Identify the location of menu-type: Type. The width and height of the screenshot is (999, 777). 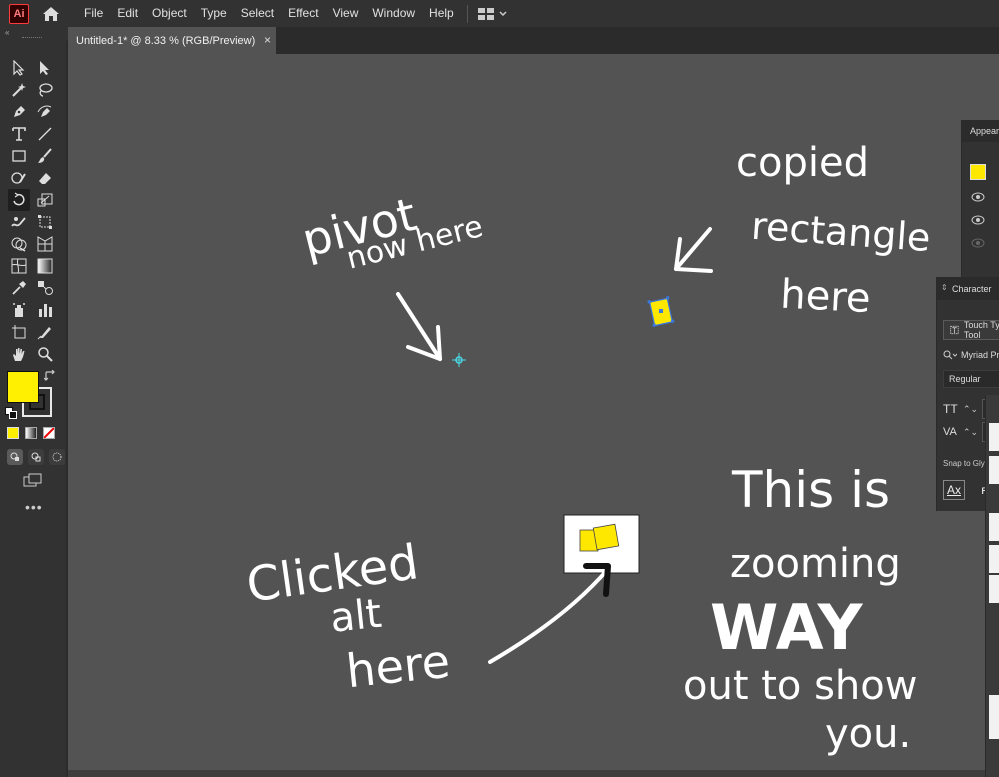
(214, 13).